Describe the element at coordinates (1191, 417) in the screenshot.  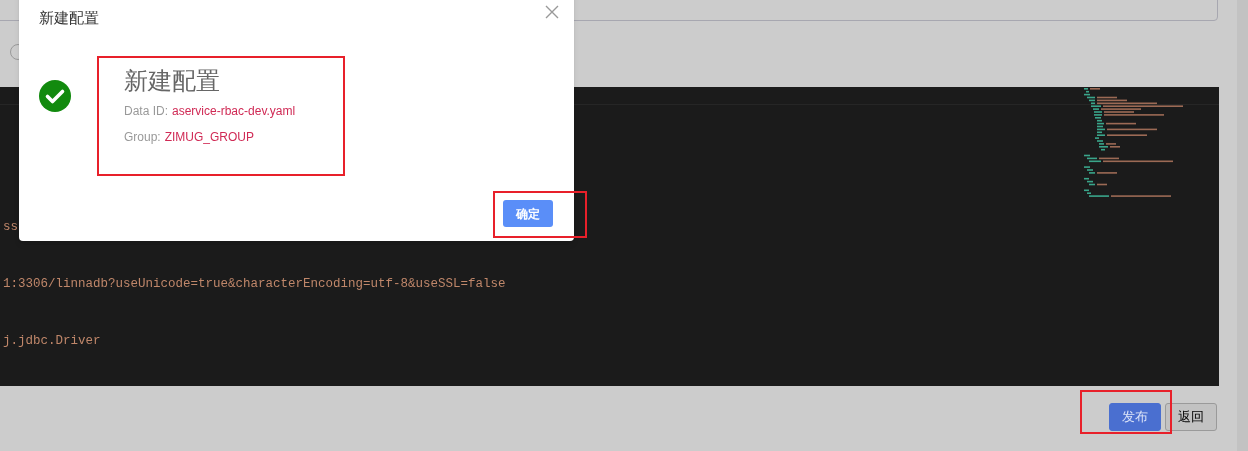
I see `footer-button: 返回` at that location.